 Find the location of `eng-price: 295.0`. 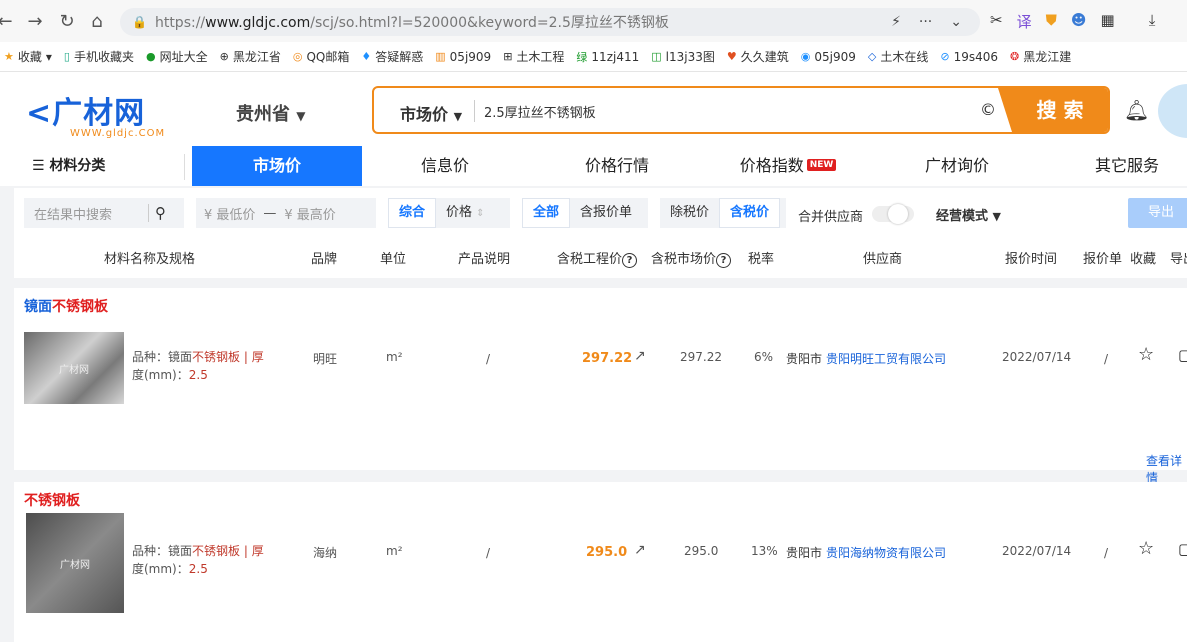

eng-price: 295.0 is located at coordinates (607, 552).